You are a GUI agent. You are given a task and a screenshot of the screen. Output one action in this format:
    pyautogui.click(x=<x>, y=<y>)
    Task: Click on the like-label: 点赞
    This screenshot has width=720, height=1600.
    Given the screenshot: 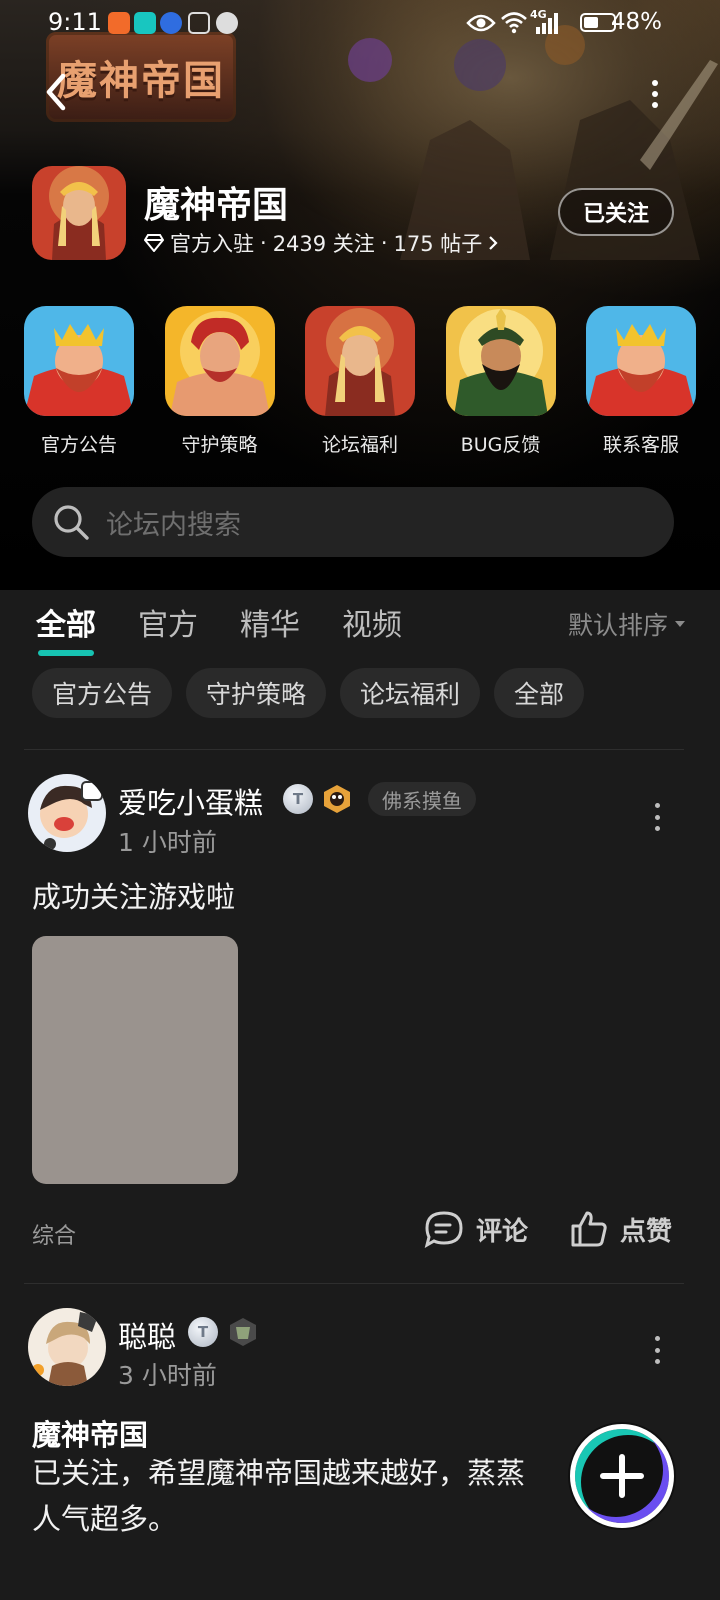 What is the action you would take?
    pyautogui.click(x=646, y=1231)
    